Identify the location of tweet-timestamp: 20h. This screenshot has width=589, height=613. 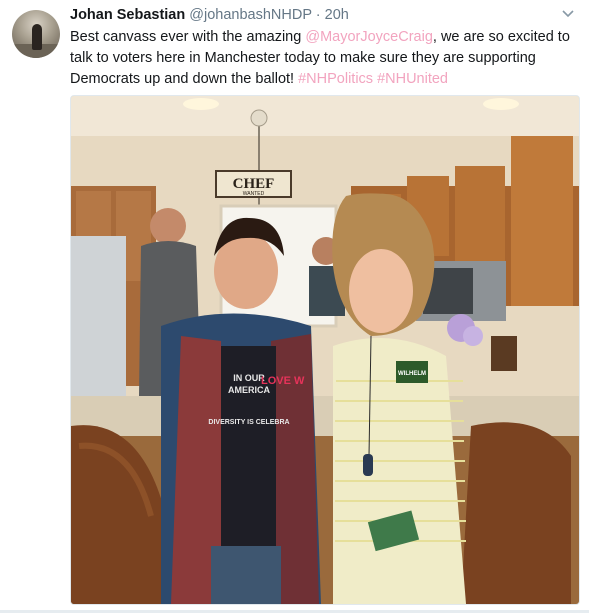
(337, 15).